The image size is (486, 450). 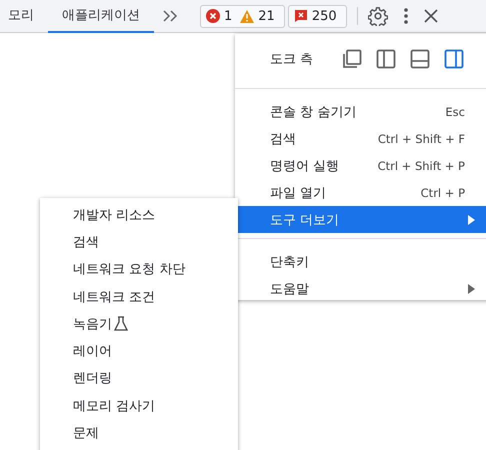 I want to click on error-icon, so click(x=213, y=16).